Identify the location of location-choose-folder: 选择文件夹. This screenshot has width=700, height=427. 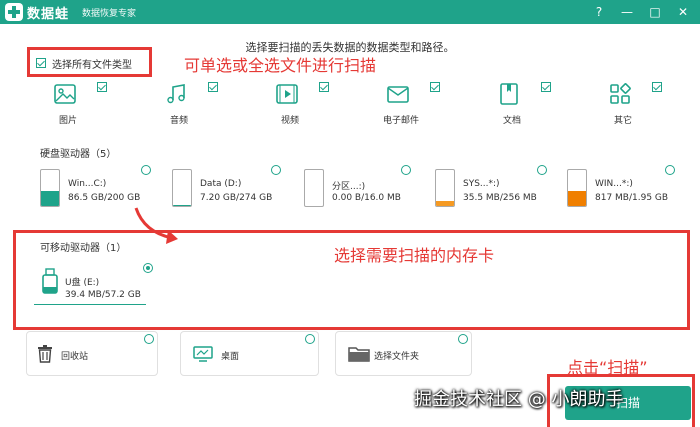
(403, 353).